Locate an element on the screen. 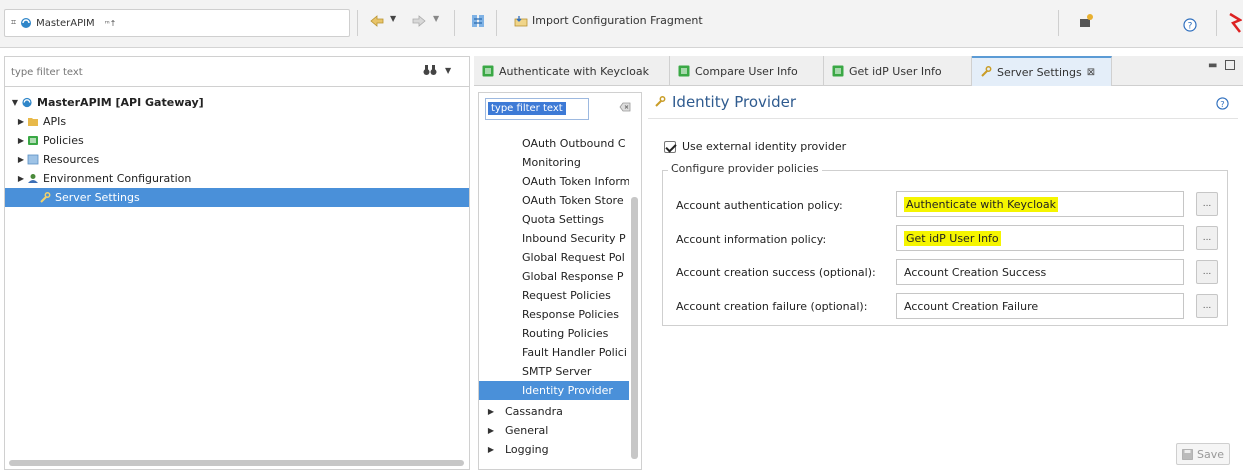  nav-item-global-request-policies: Global Request Pol is located at coordinates (554, 257).